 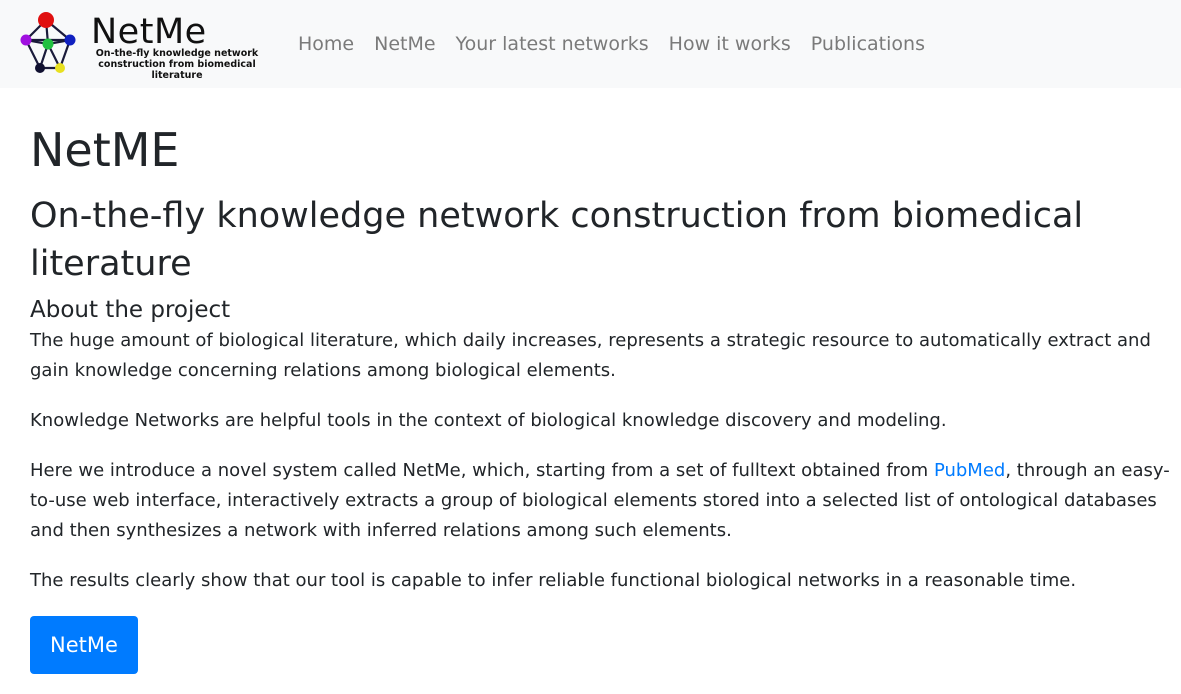 I want to click on nav-link-how-it-works: How it works, so click(x=730, y=44).